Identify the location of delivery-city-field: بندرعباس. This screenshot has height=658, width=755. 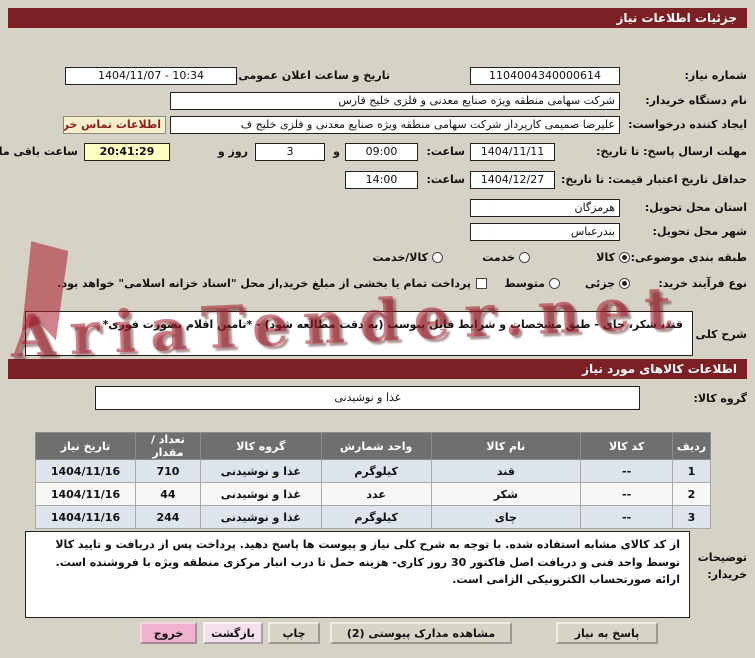
(545, 232).